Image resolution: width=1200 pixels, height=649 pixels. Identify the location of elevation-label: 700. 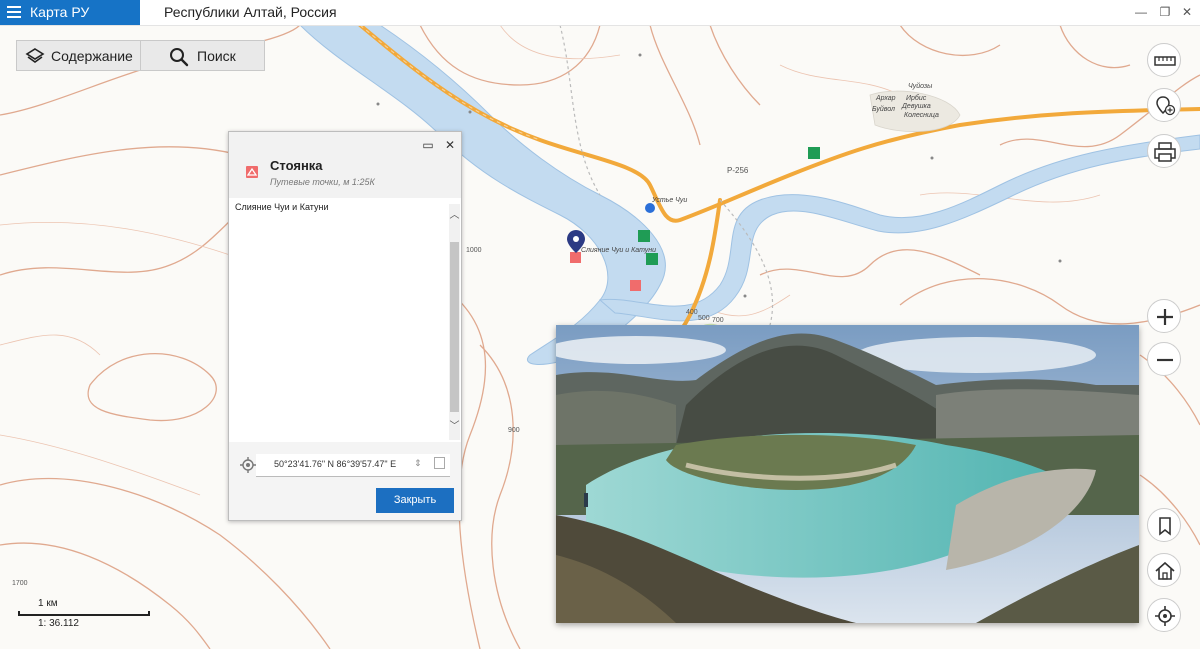
(718, 320).